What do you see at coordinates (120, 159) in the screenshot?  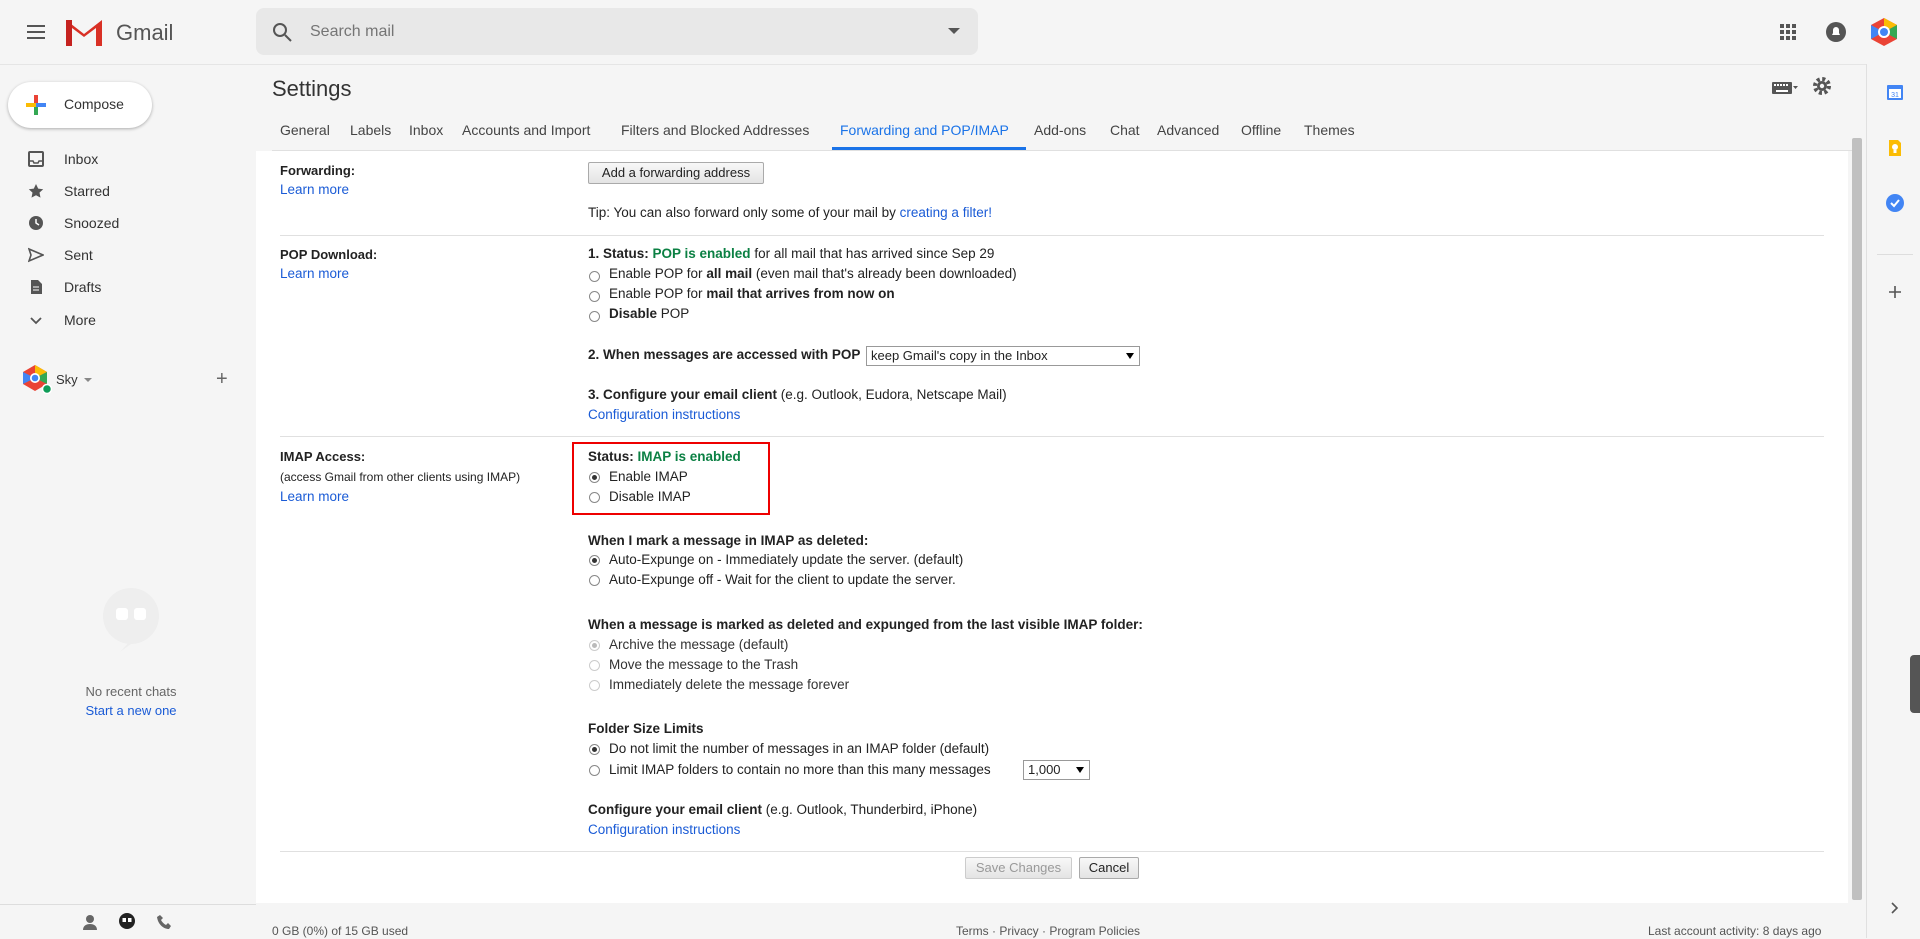 I see `nav-item-inbox: Inbox` at bounding box center [120, 159].